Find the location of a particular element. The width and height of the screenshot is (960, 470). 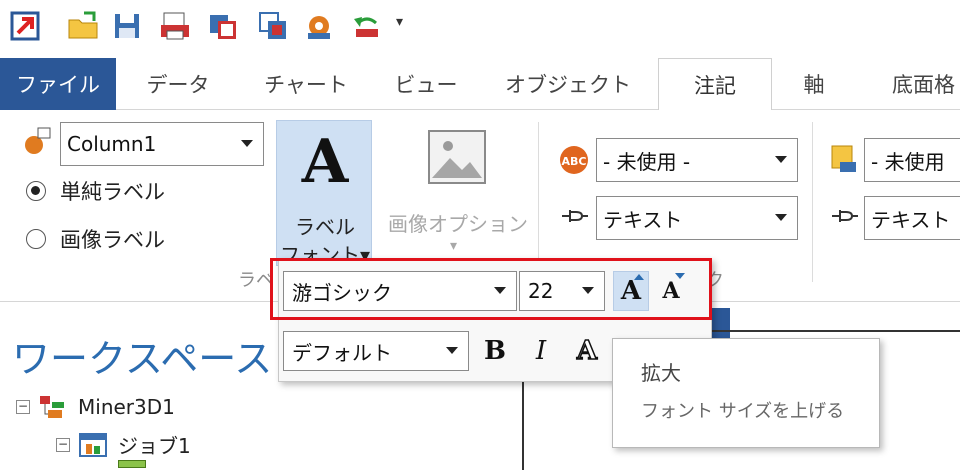

tab-object: オブジェクト is located at coordinates (568, 84).